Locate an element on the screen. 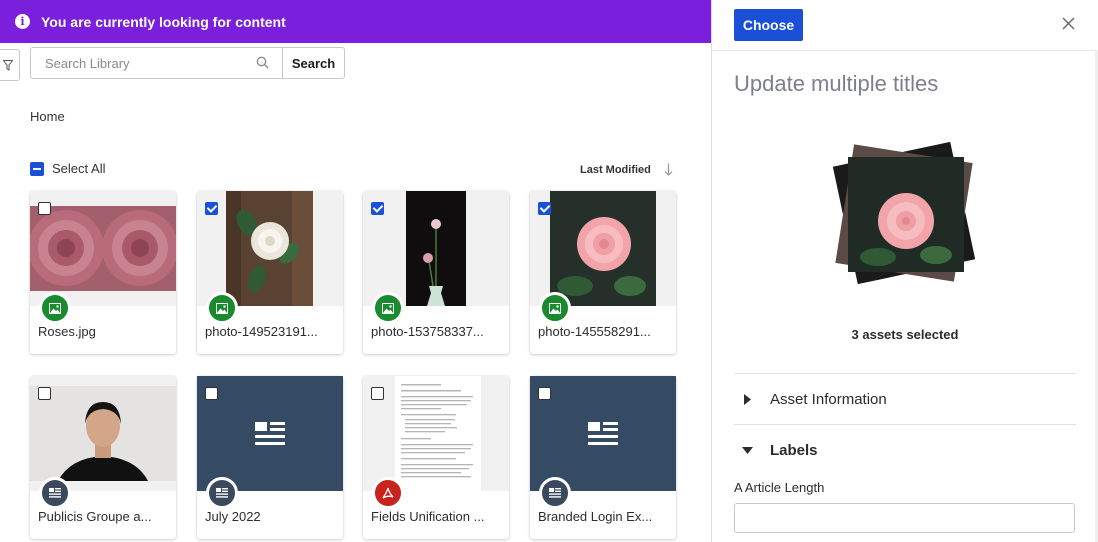 This screenshot has height=542, width=1098. vase-rose-image is located at coordinates (436, 248).